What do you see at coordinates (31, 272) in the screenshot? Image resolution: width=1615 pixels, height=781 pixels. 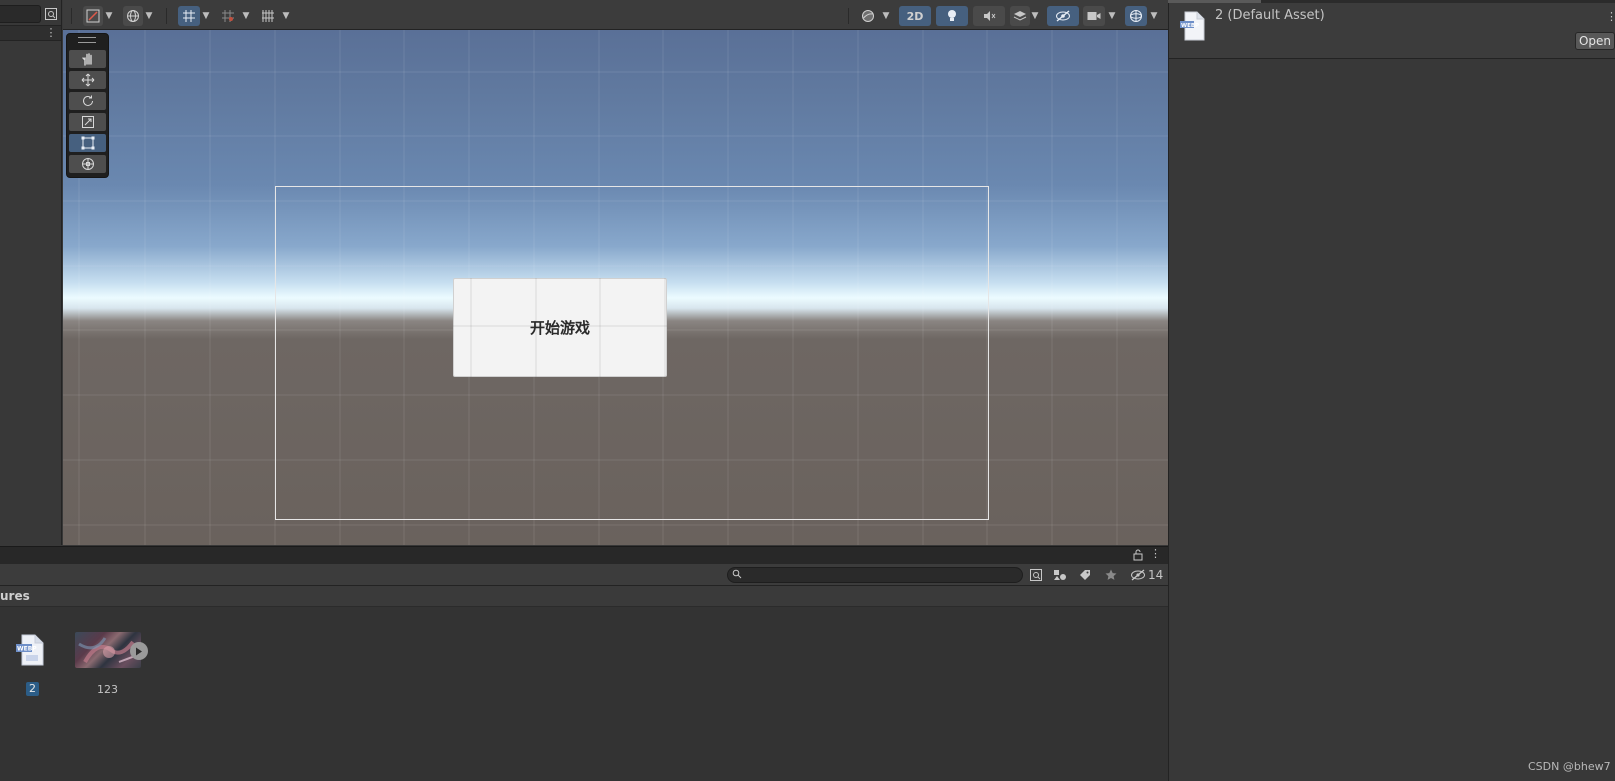 I see `hierarchy-panel` at bounding box center [31, 272].